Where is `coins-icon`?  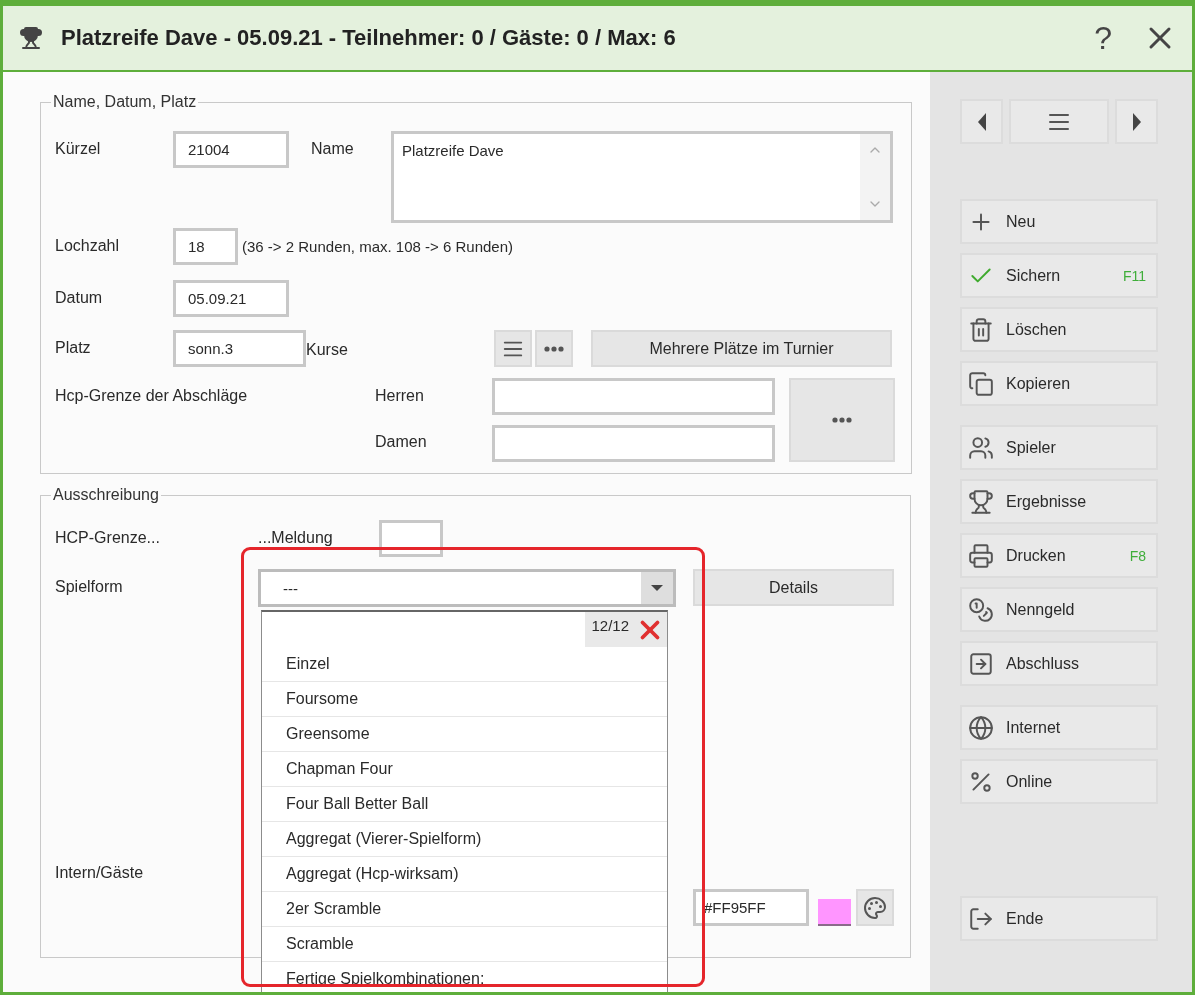 coins-icon is located at coordinates (981, 609).